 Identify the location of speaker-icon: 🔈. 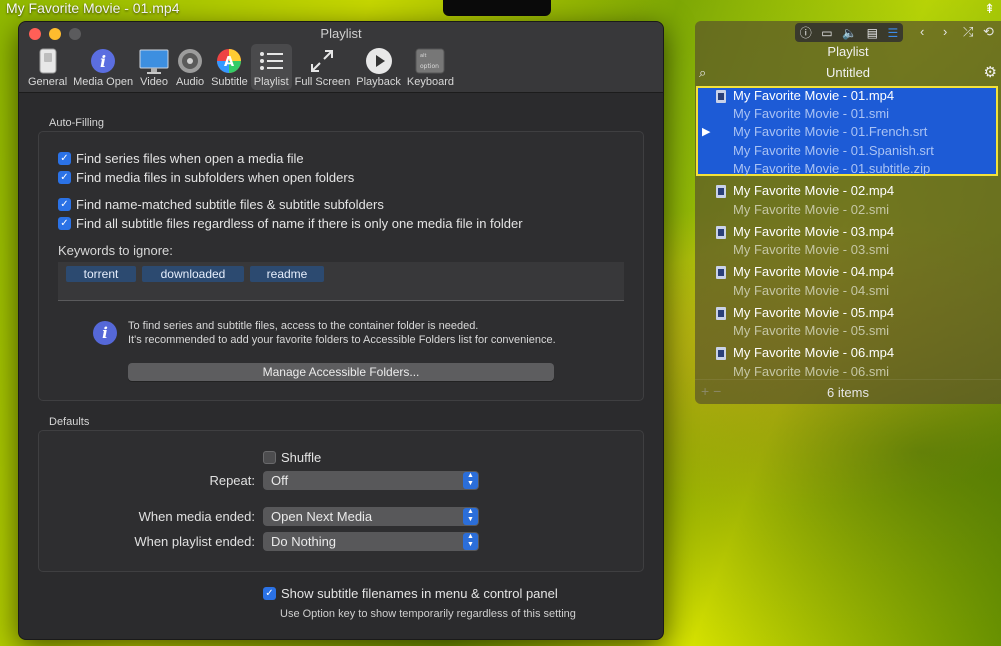
(849, 33).